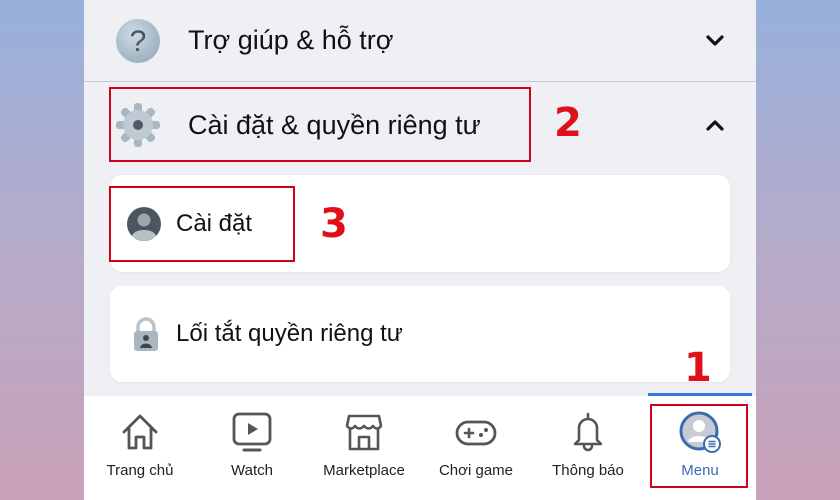 Image resolution: width=840 pixels, height=500 pixels. I want to click on tab-home: Trang chủ, so click(140, 448).